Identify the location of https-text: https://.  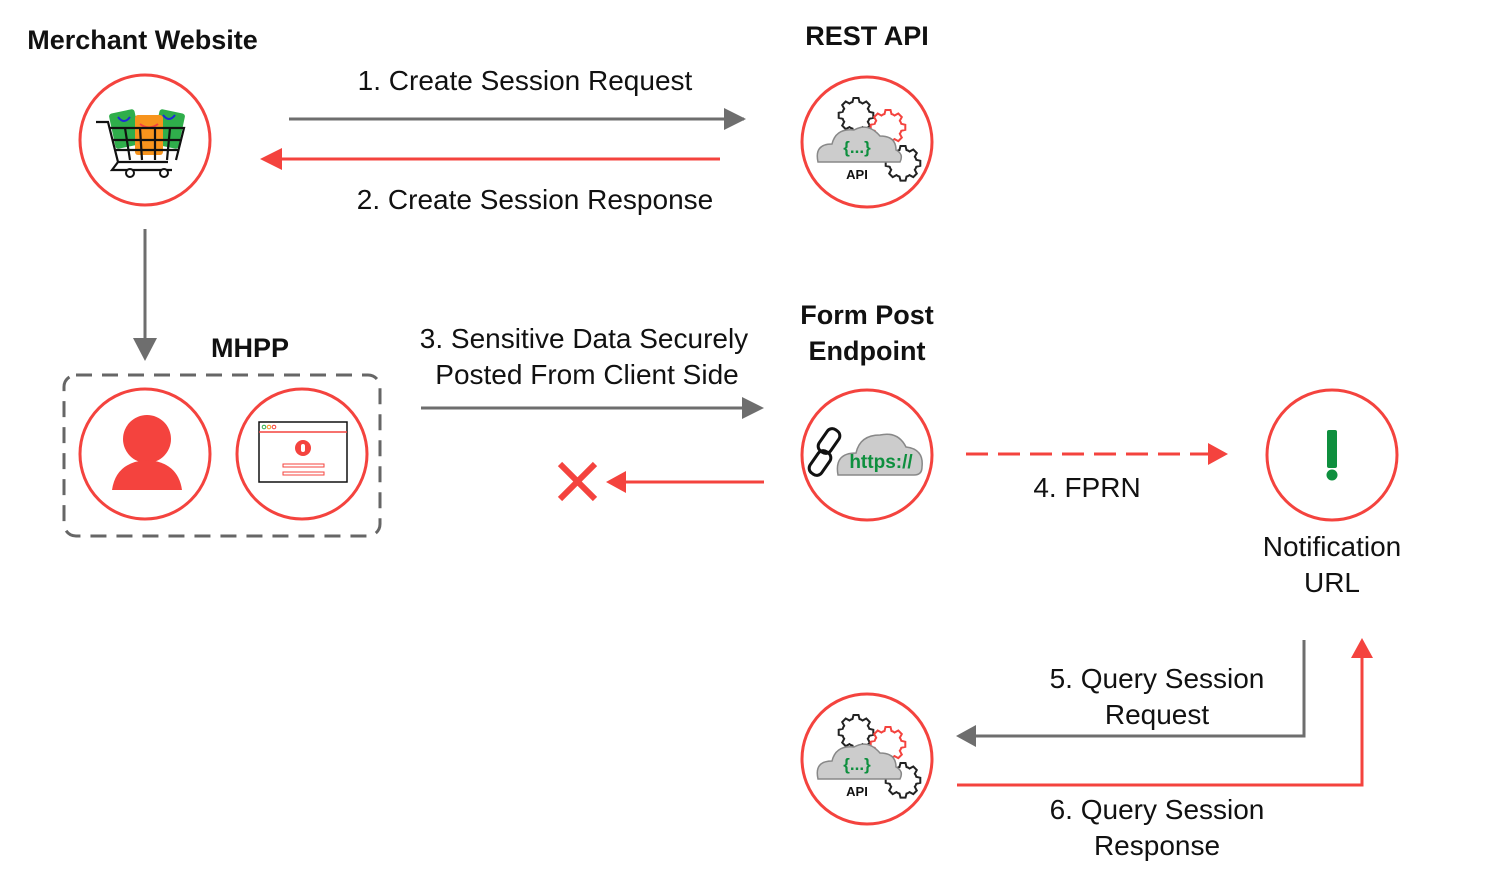
(881, 462).